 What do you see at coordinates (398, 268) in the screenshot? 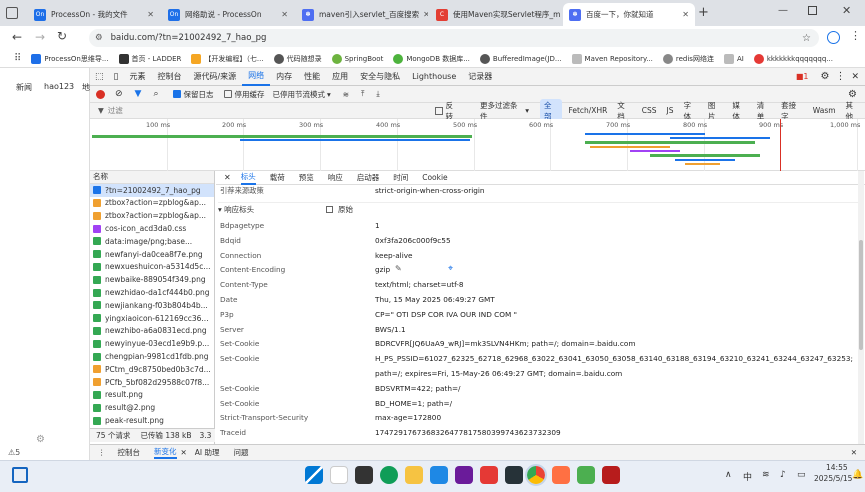
I see `edit-icon: ✎` at bounding box center [398, 268].